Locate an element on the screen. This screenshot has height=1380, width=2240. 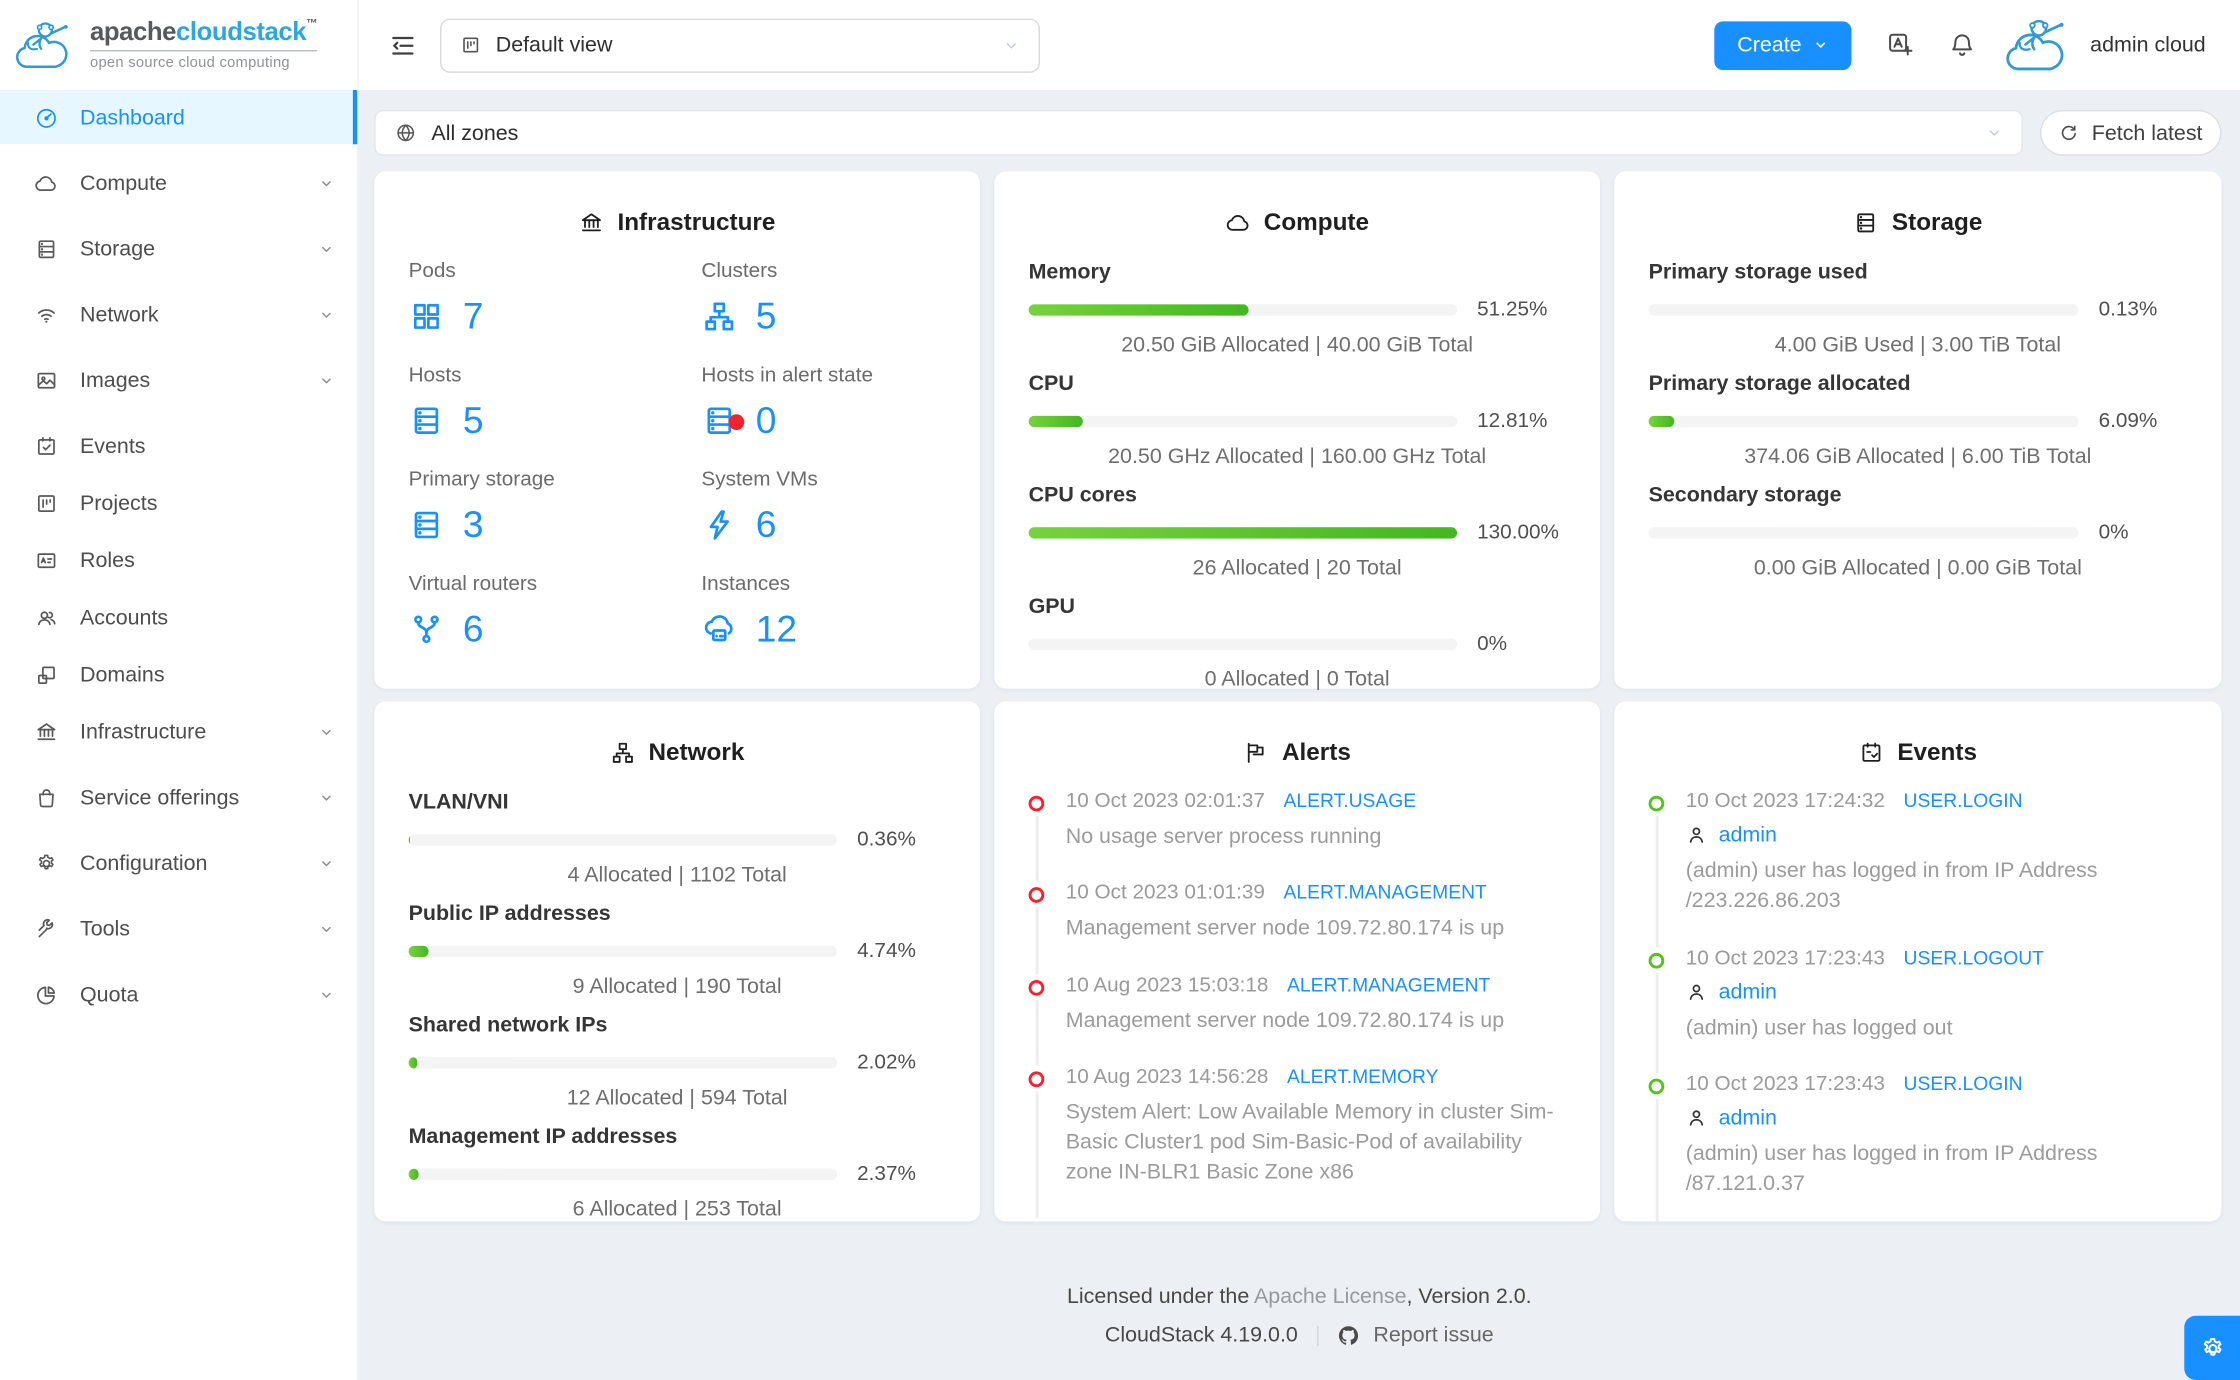
alert-dot-icon is located at coordinates (1036, 1079).